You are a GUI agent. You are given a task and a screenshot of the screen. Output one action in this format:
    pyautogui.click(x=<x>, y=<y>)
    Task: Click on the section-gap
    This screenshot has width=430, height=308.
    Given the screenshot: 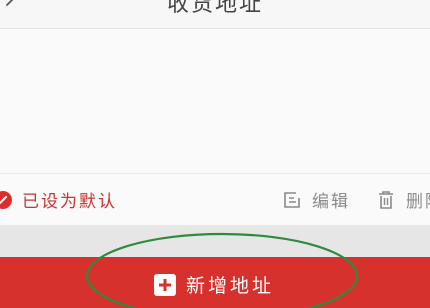 What is the action you would take?
    pyautogui.click(x=215, y=241)
    